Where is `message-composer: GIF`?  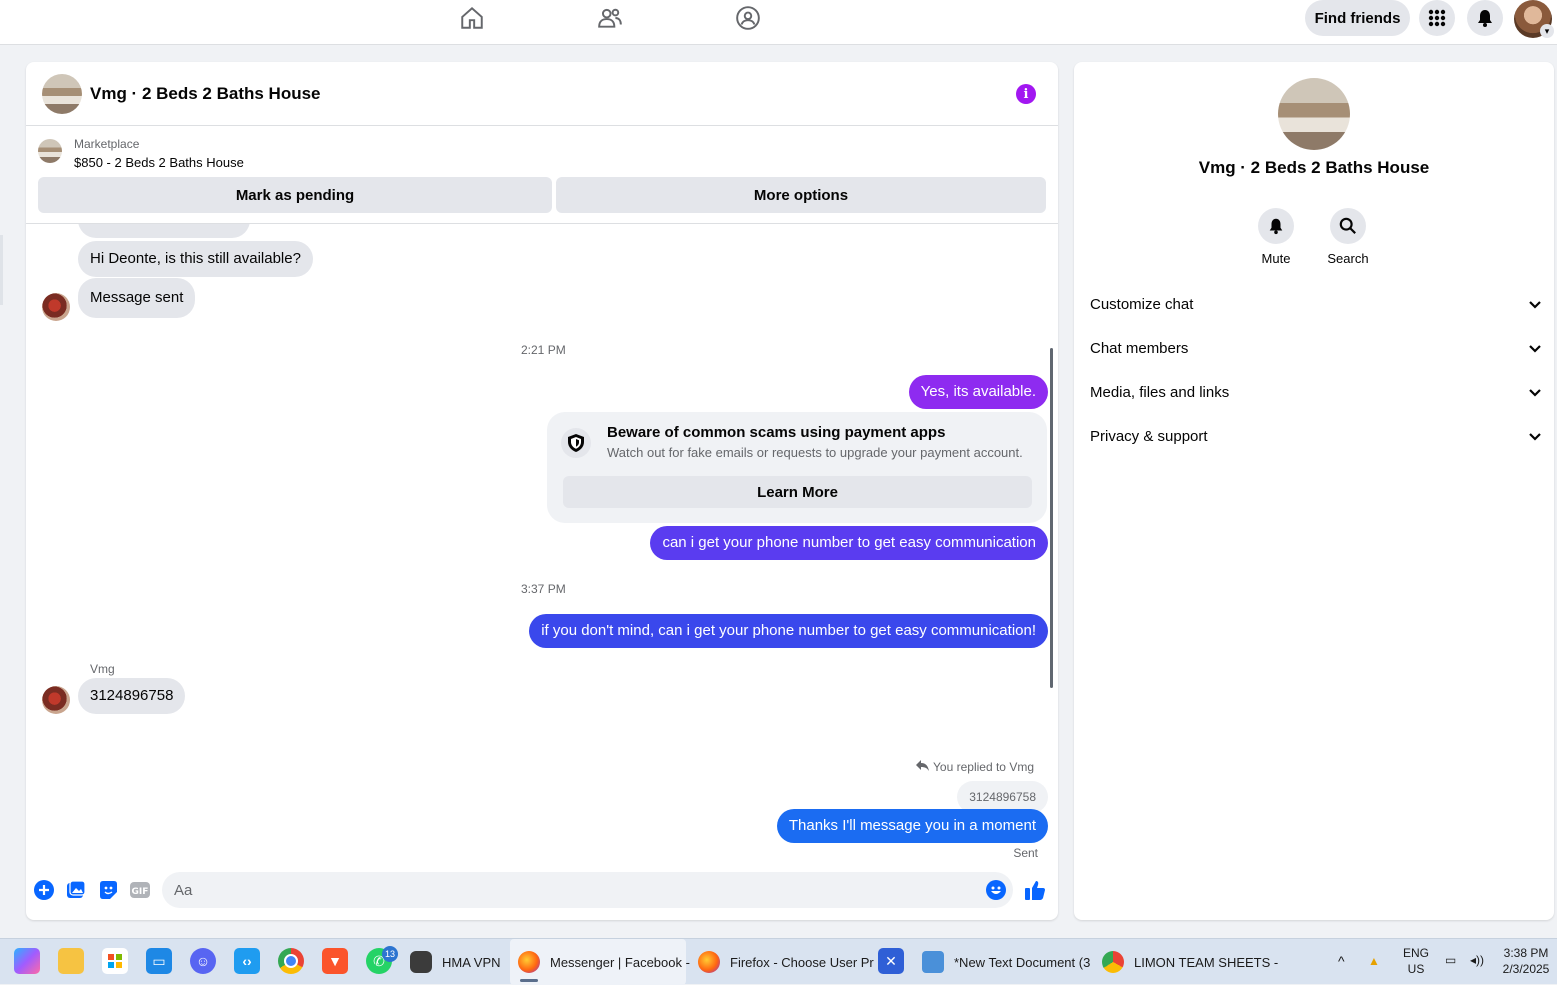
message-composer: GIF is located at coordinates (542, 896).